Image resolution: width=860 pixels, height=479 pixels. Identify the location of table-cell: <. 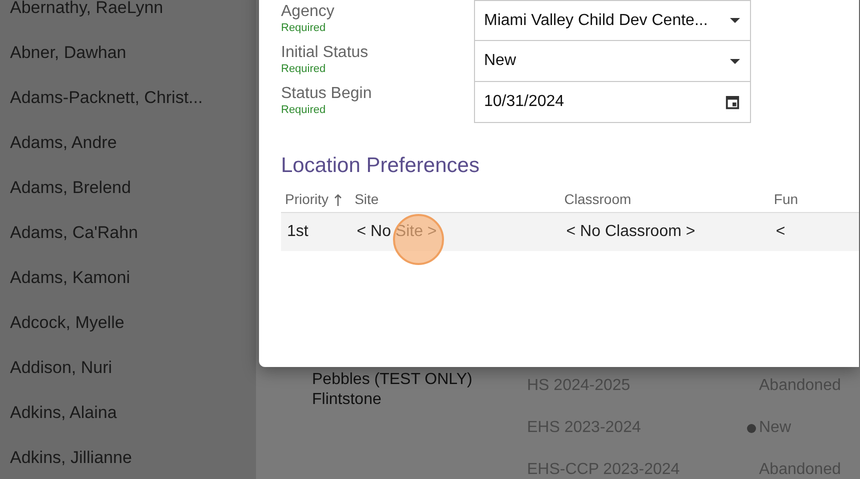
(781, 231).